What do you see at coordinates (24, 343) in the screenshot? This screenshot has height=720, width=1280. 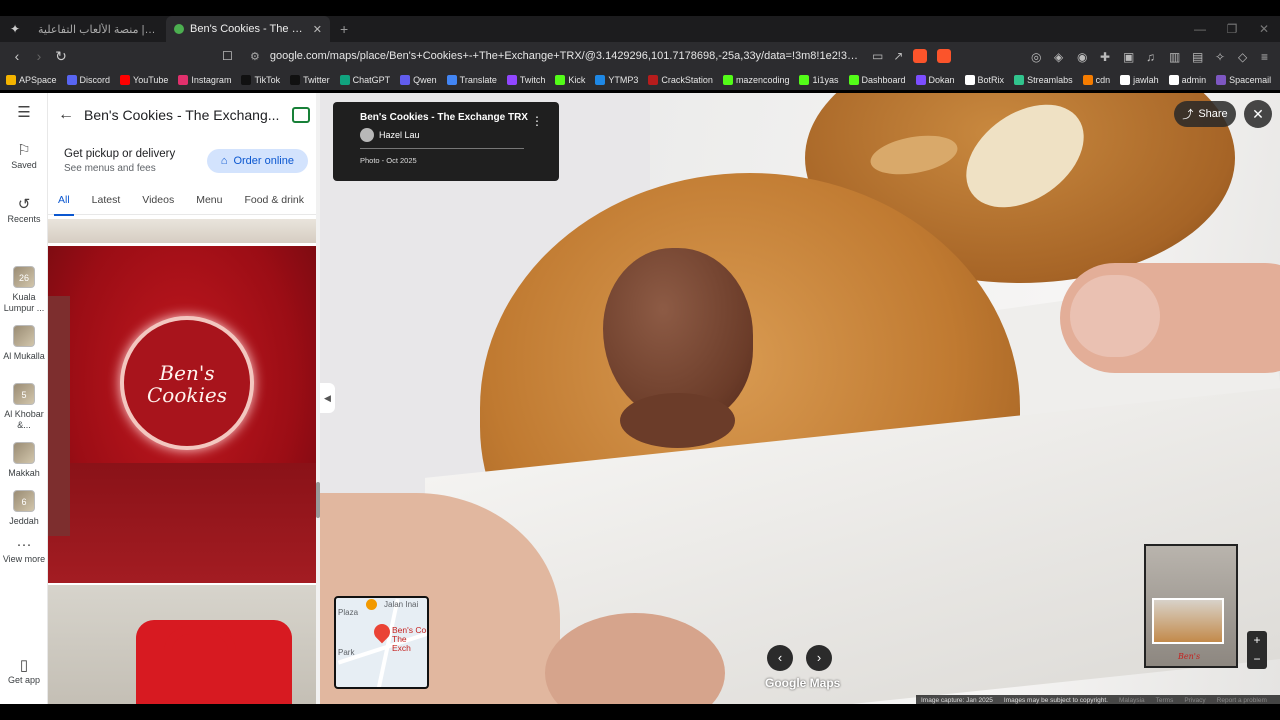 I see `recent-place-al-mukalla: Al Mukalla` at bounding box center [24, 343].